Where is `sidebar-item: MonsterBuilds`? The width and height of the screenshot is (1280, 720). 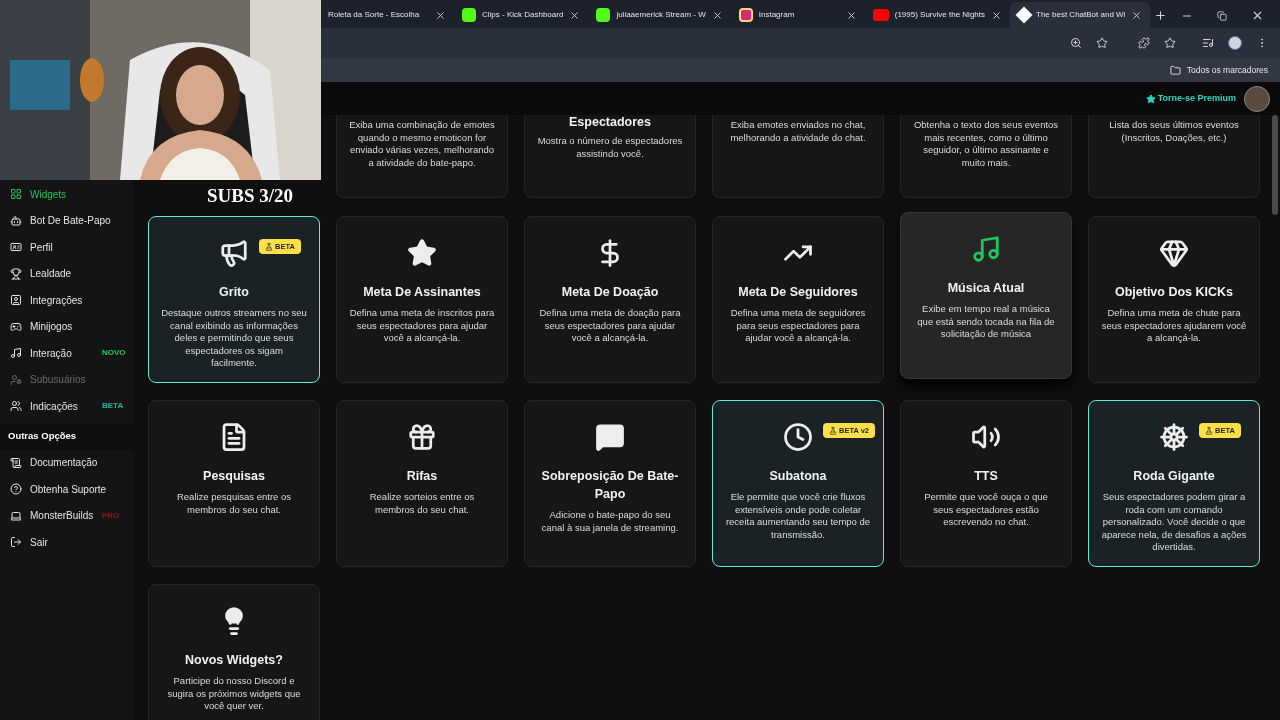
sidebar-item: MonsterBuilds is located at coordinates (52, 516).